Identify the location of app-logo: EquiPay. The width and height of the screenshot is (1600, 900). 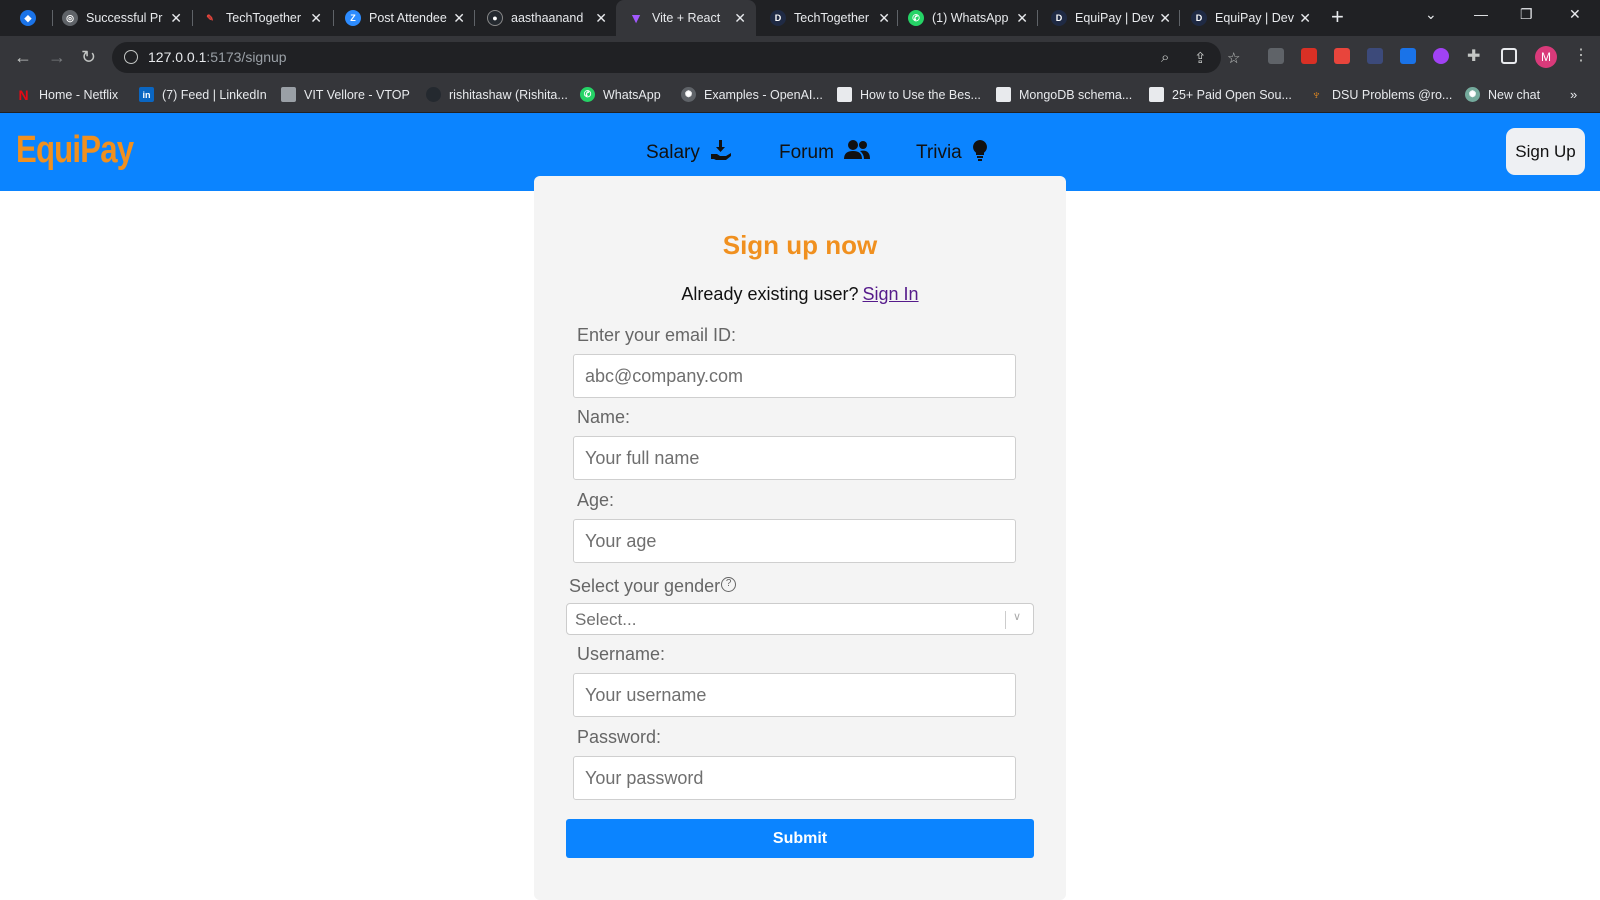
(75, 150).